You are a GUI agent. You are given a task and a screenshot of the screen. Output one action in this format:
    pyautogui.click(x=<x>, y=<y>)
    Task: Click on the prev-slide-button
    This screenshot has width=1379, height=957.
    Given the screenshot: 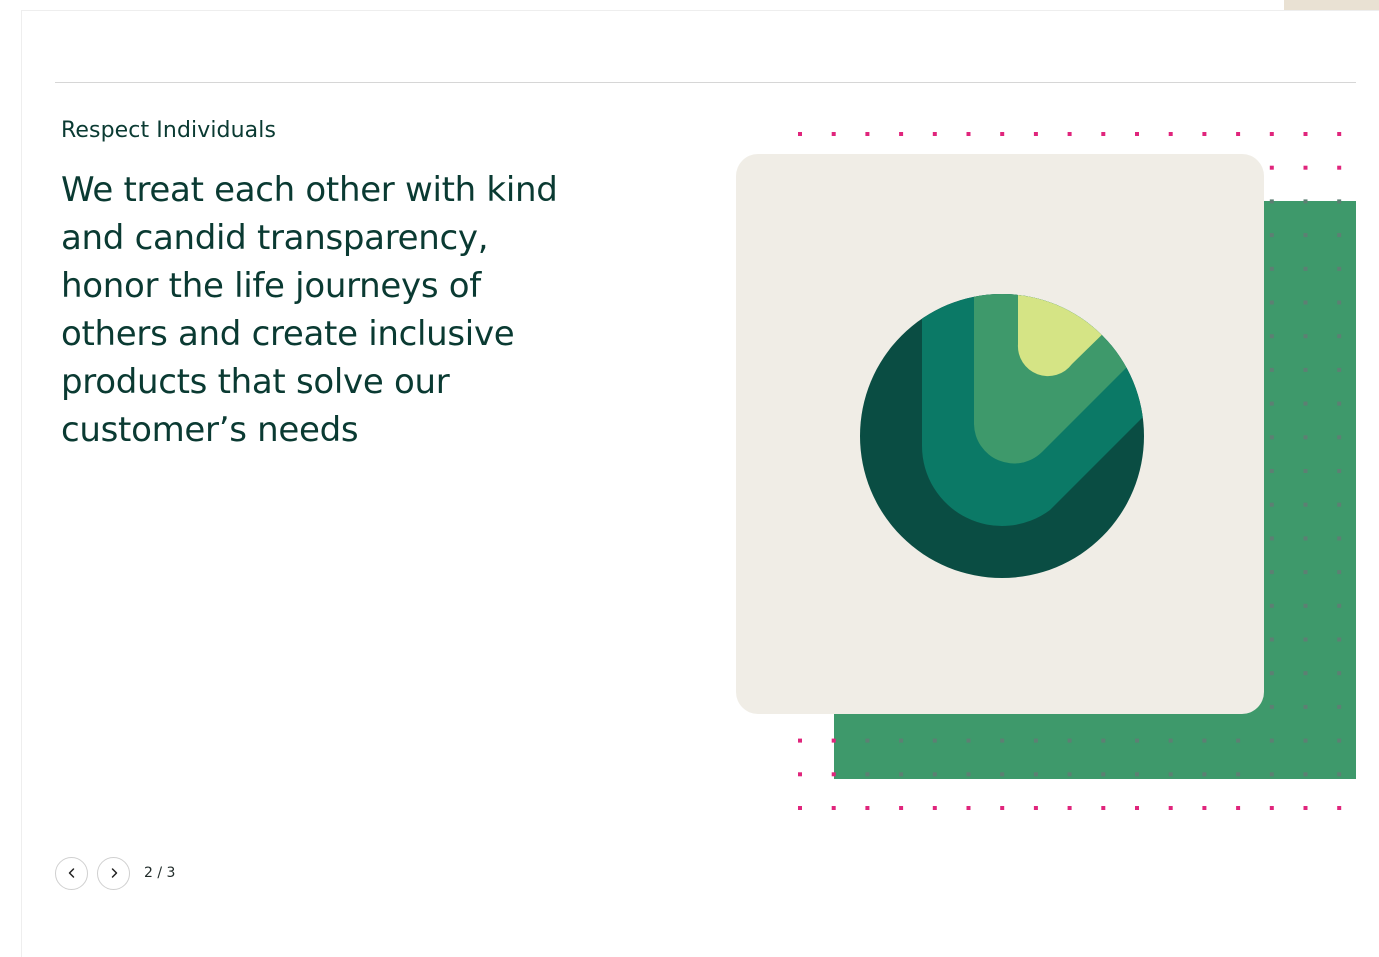 What is the action you would take?
    pyautogui.click(x=71, y=873)
    